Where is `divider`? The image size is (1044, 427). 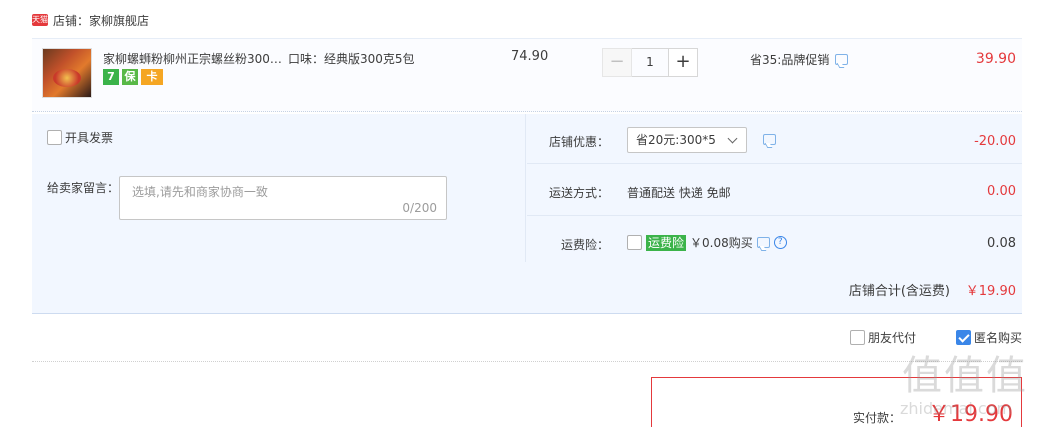 divider is located at coordinates (527, 361).